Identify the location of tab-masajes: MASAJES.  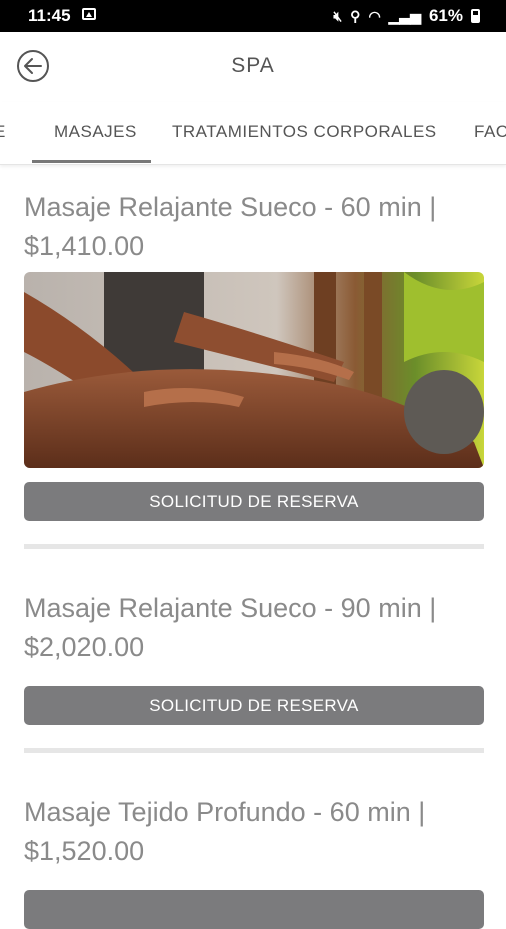
(95, 132).